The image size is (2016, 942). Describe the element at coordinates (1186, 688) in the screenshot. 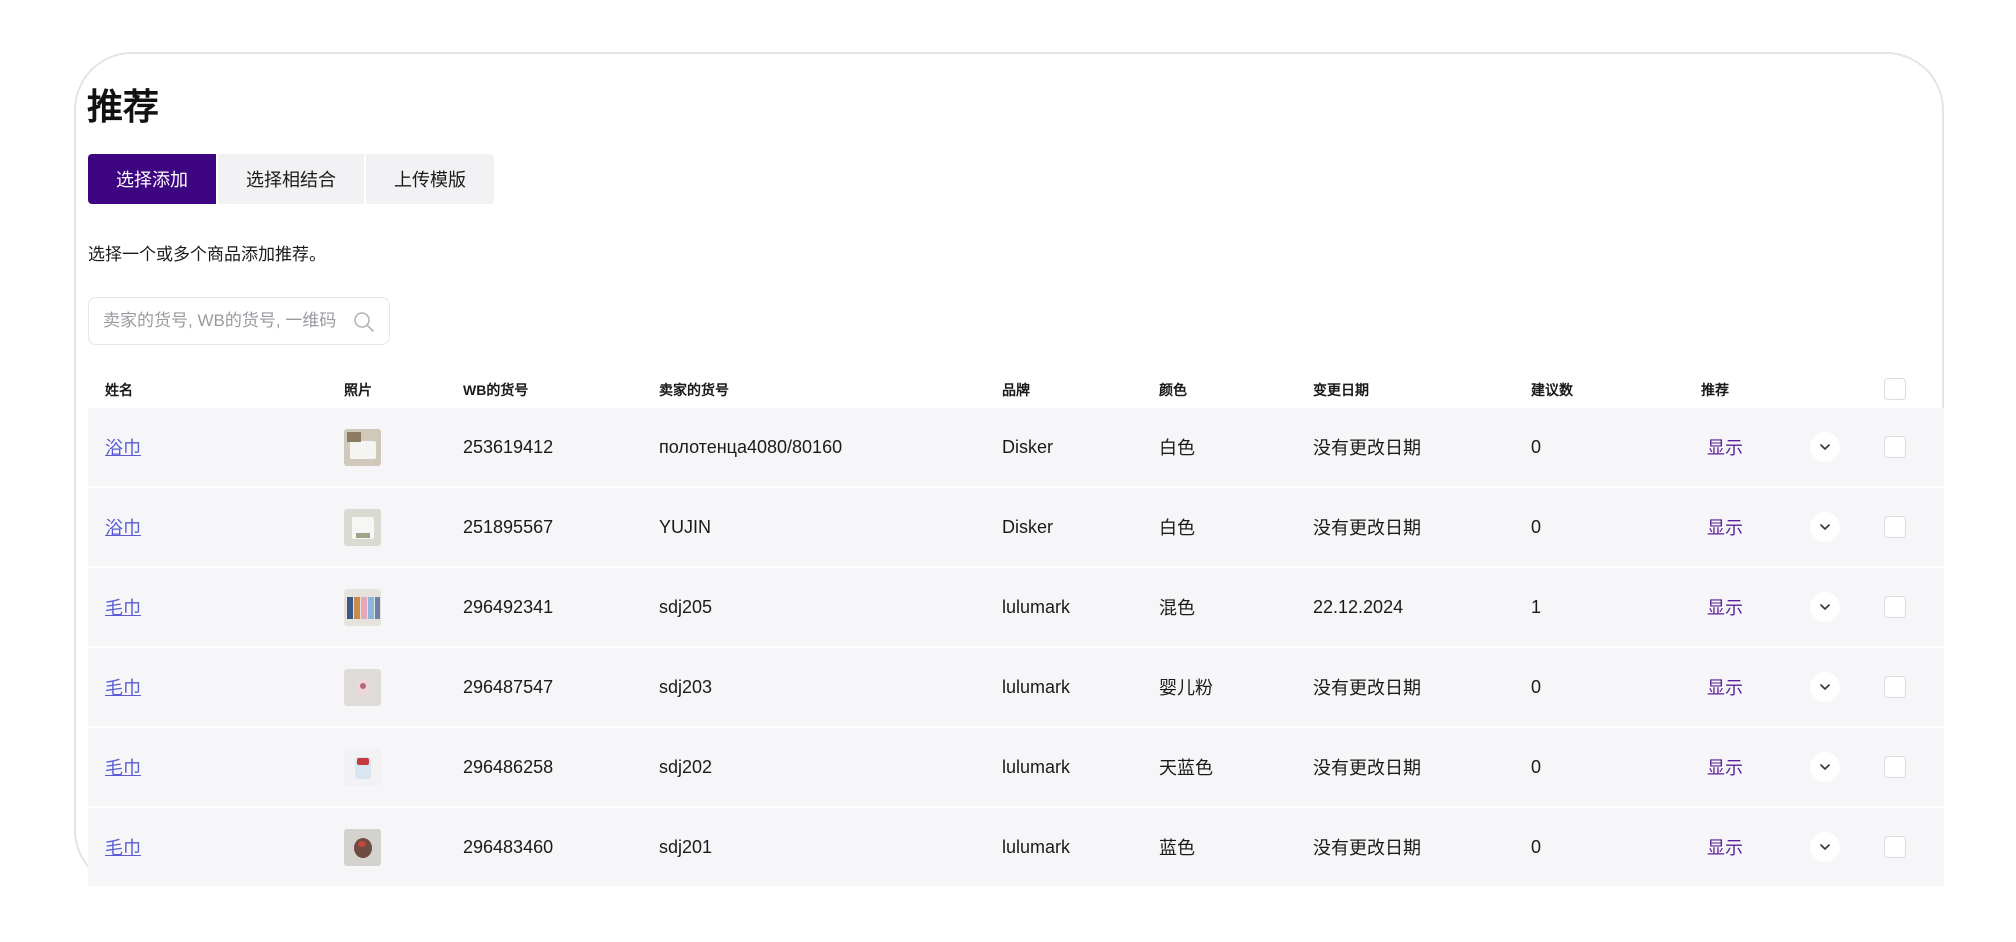

I see `color: 婴儿粉` at that location.